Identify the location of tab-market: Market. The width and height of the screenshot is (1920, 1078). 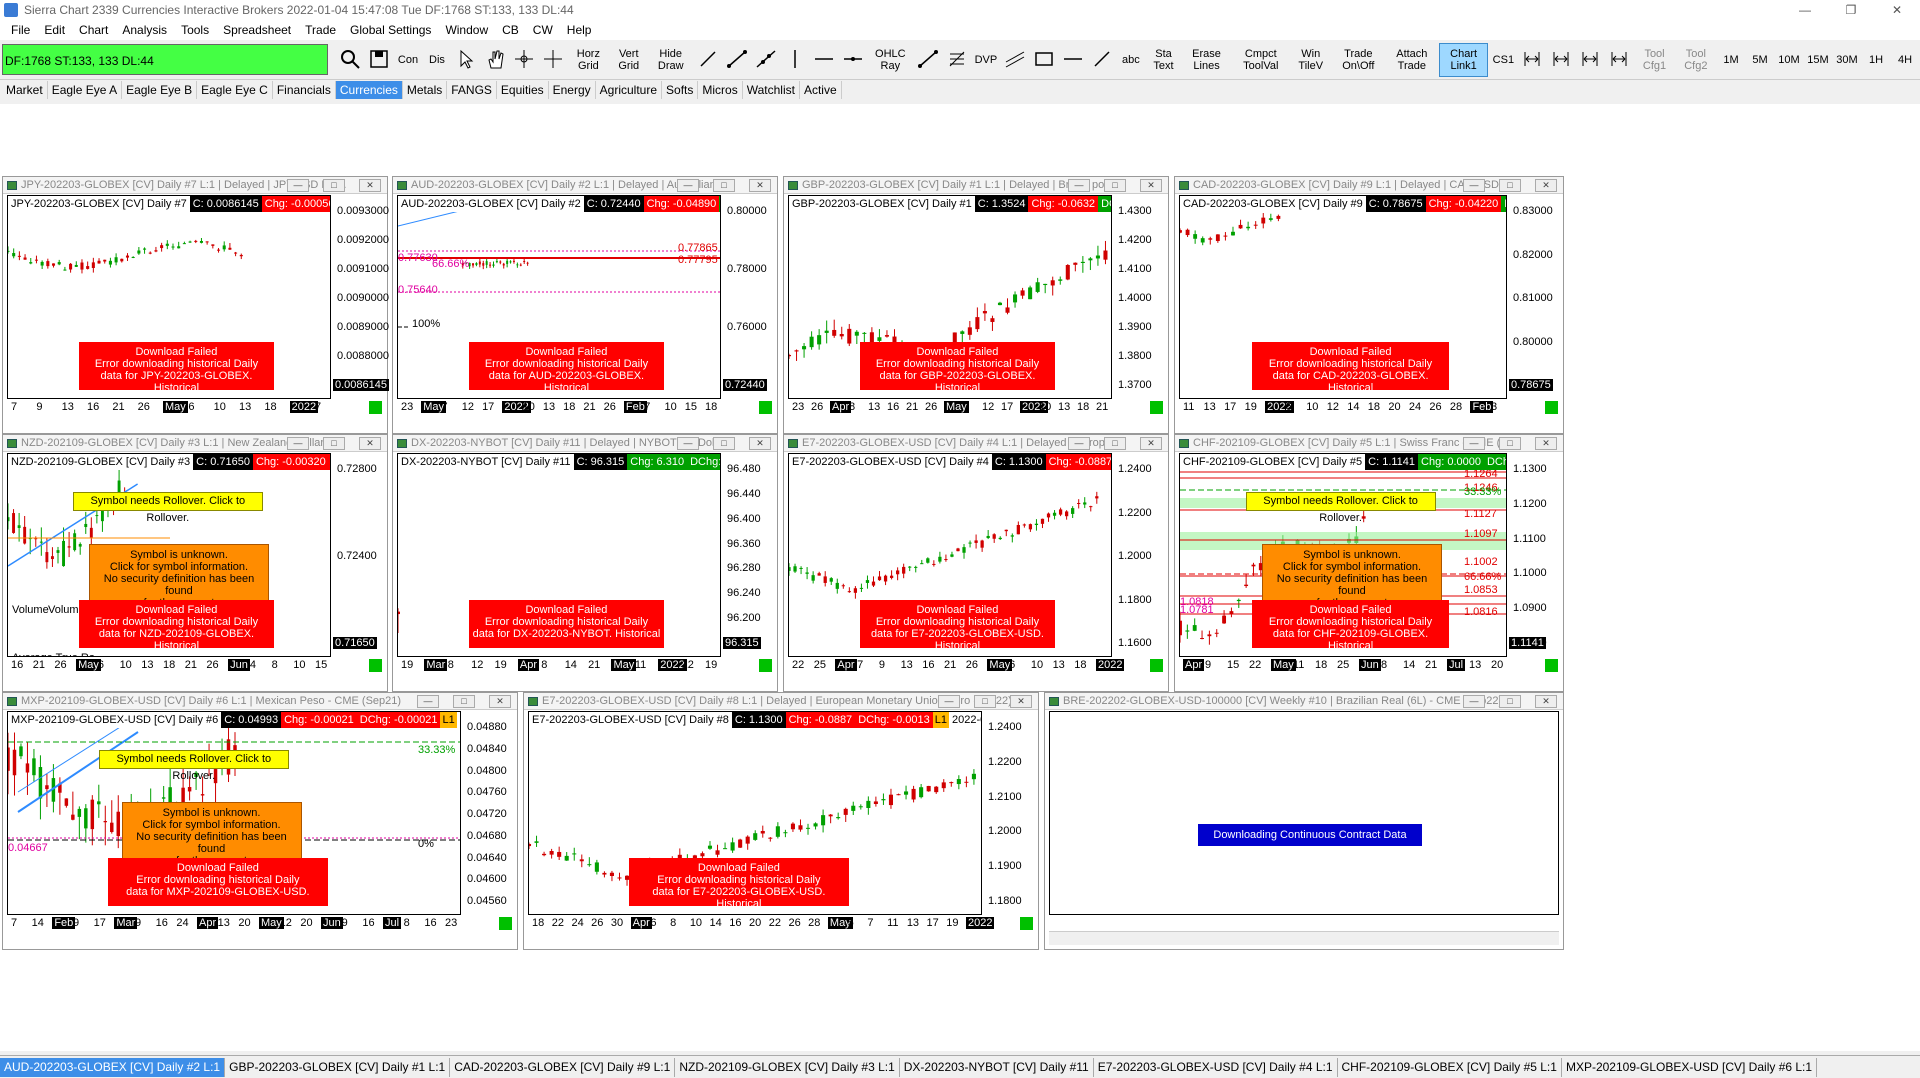
(25, 90).